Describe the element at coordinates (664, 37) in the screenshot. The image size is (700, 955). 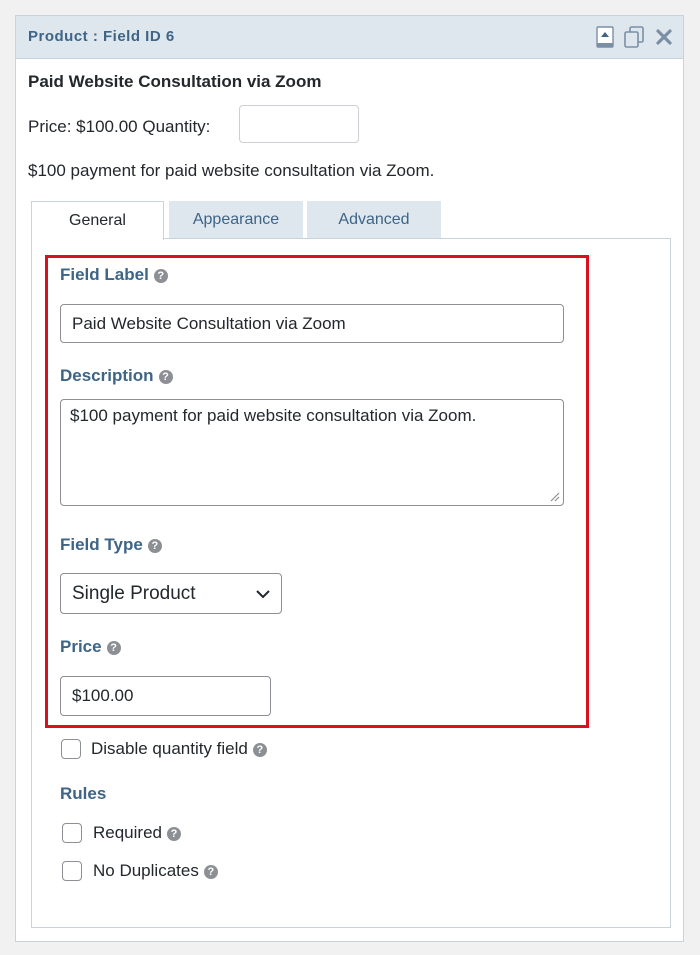
I see `delete-icon` at that location.